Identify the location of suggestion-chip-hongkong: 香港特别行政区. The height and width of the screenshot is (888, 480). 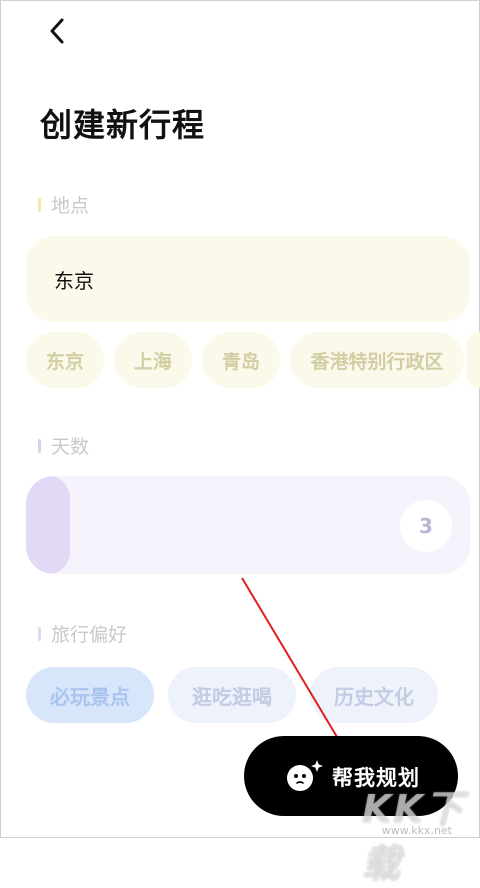
(377, 360).